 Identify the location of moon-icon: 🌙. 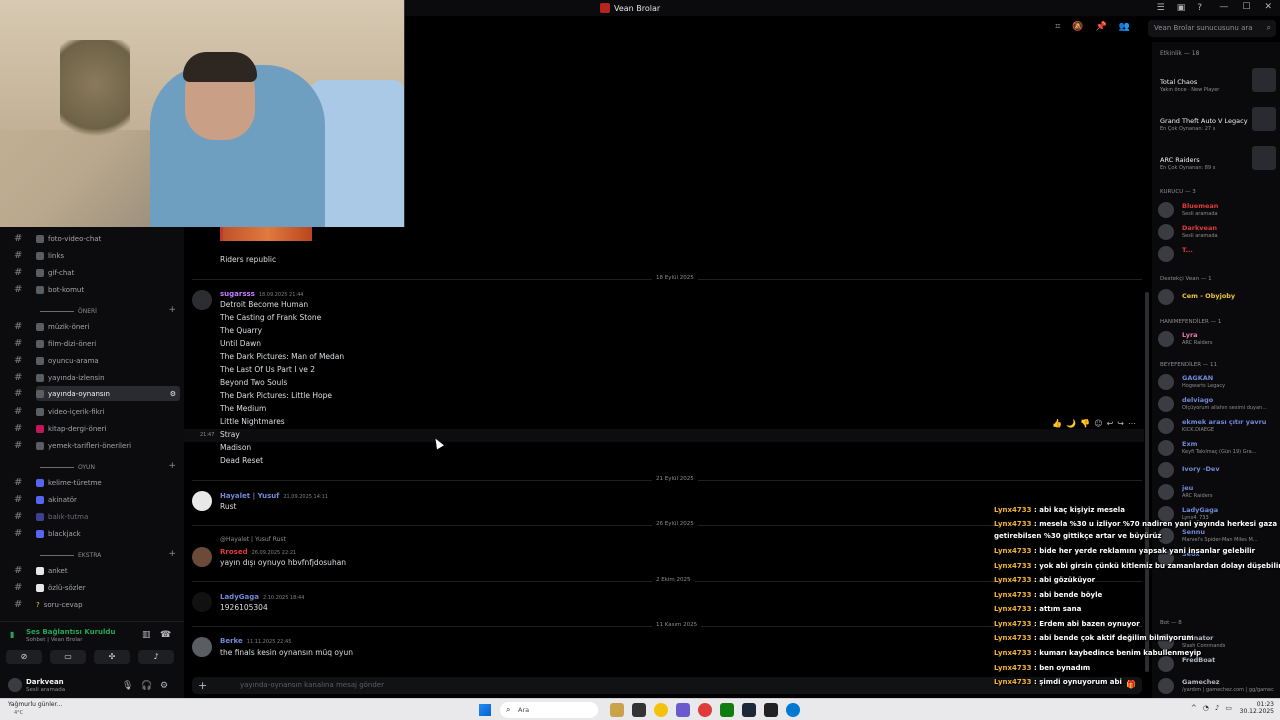
(1071, 423).